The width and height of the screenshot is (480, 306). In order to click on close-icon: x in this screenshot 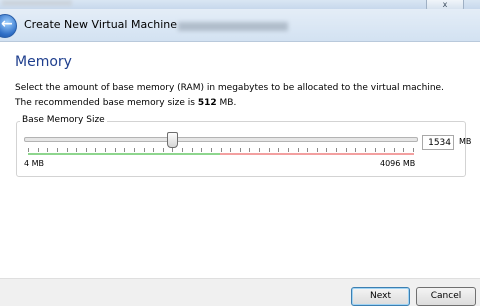, I will do `click(445, 4)`.